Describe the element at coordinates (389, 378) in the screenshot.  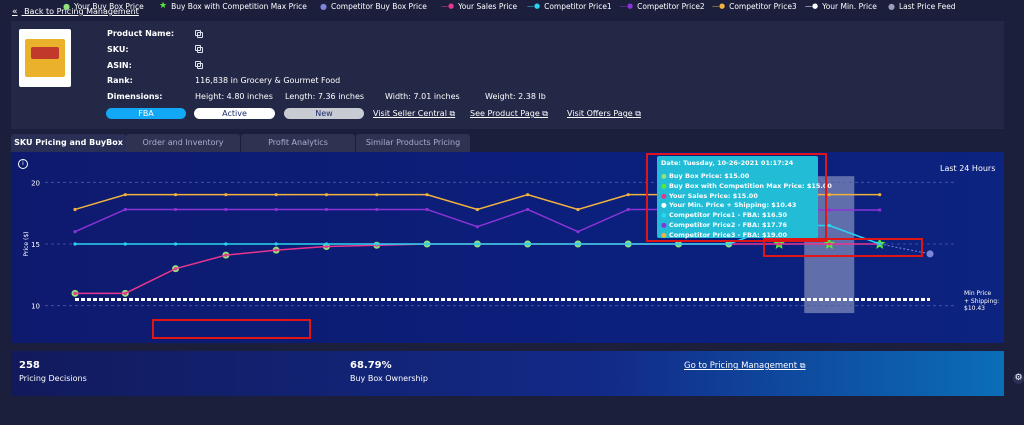
I see `buybox-ownership-label: Buy Box Ownership` at that location.